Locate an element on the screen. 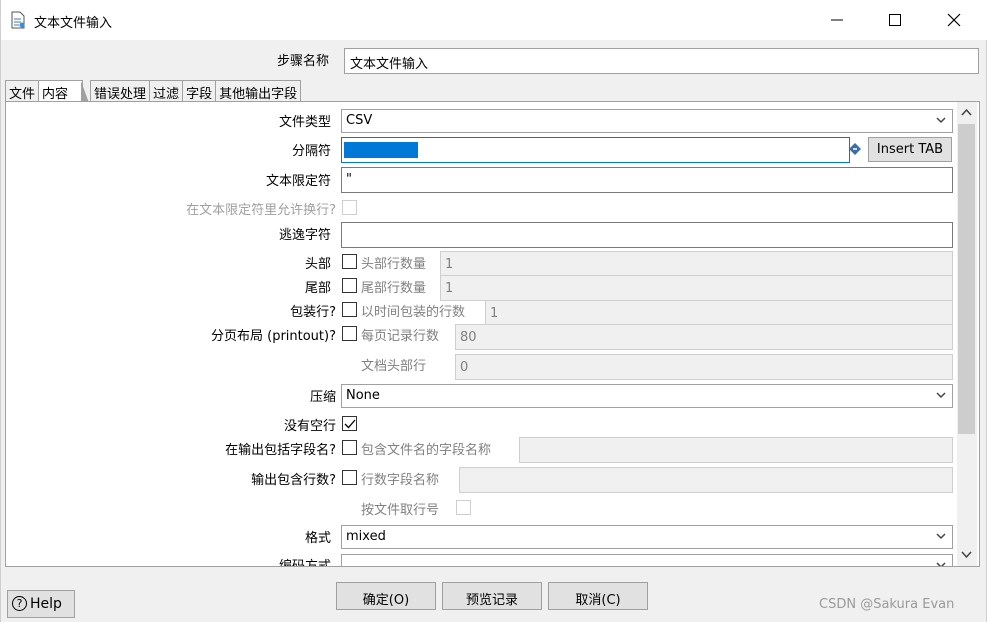 This screenshot has height=622, width=987. encoding-label: 编码方式 is located at coordinates (304, 563).